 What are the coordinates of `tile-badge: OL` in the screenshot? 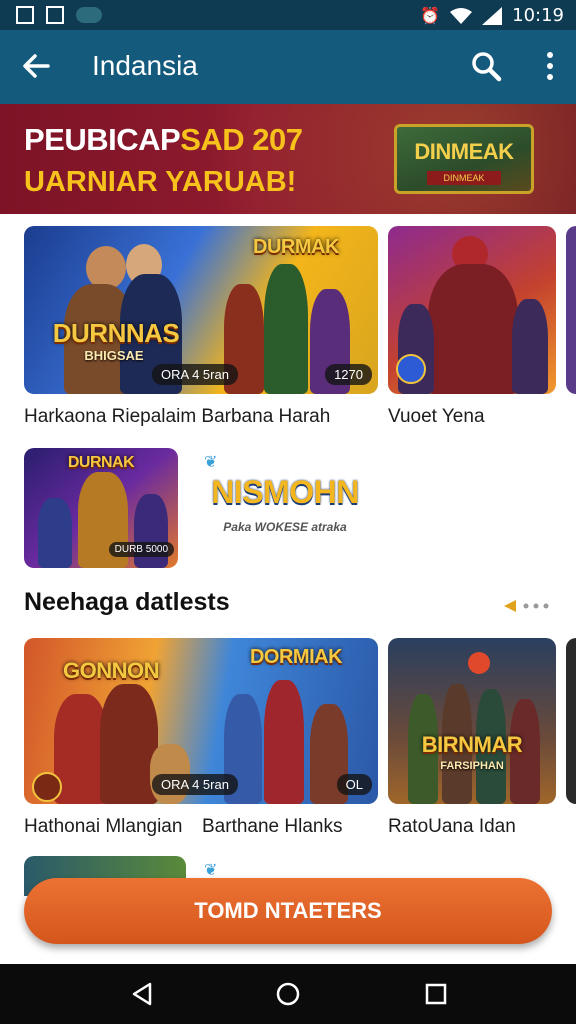 It's located at (354, 784).